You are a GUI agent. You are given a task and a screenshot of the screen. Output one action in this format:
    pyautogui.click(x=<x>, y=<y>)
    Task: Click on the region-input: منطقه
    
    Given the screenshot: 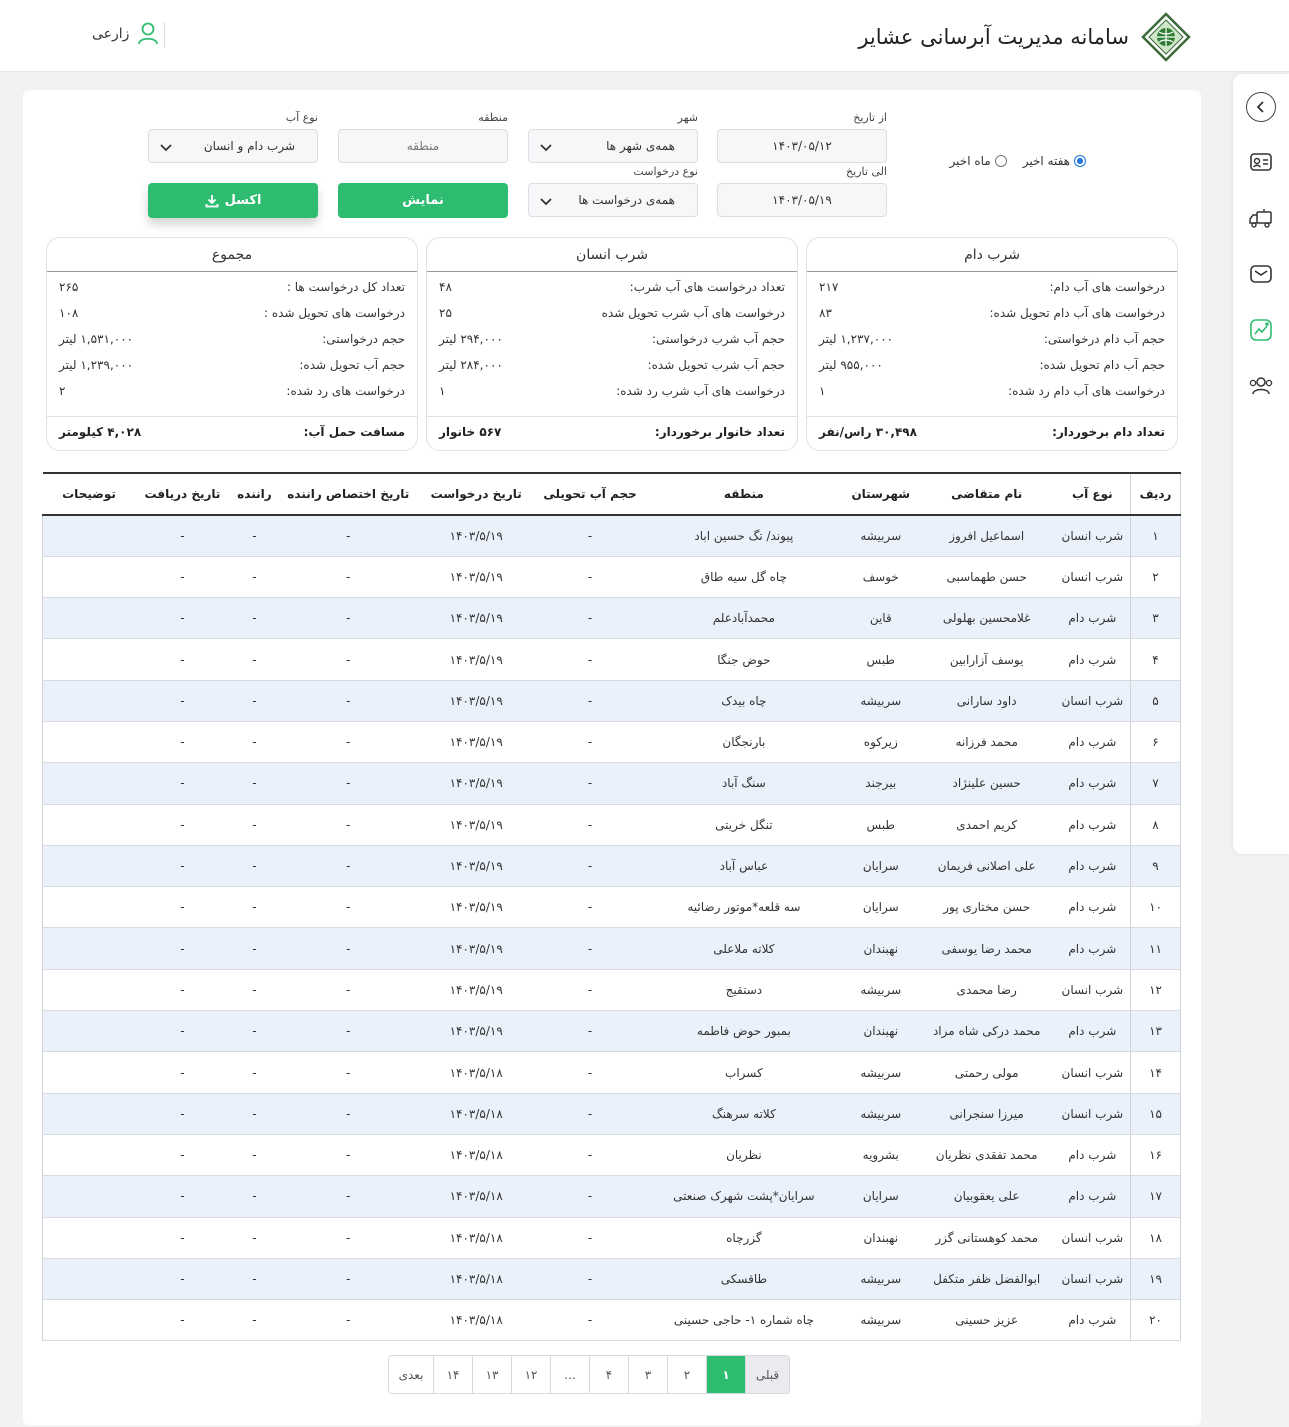 What is the action you would take?
    pyautogui.click(x=423, y=146)
    